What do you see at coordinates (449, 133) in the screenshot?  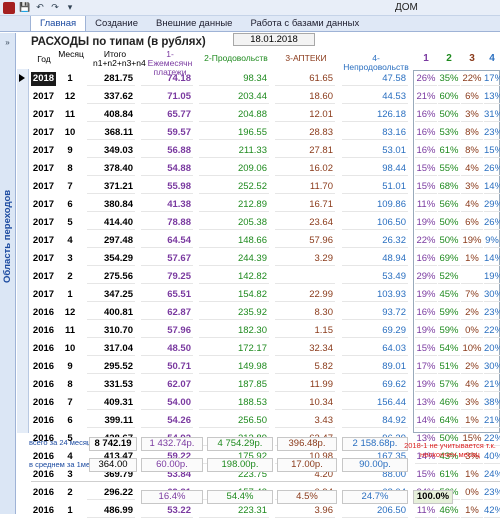 I see `pct-2-field: 53%` at bounding box center [449, 133].